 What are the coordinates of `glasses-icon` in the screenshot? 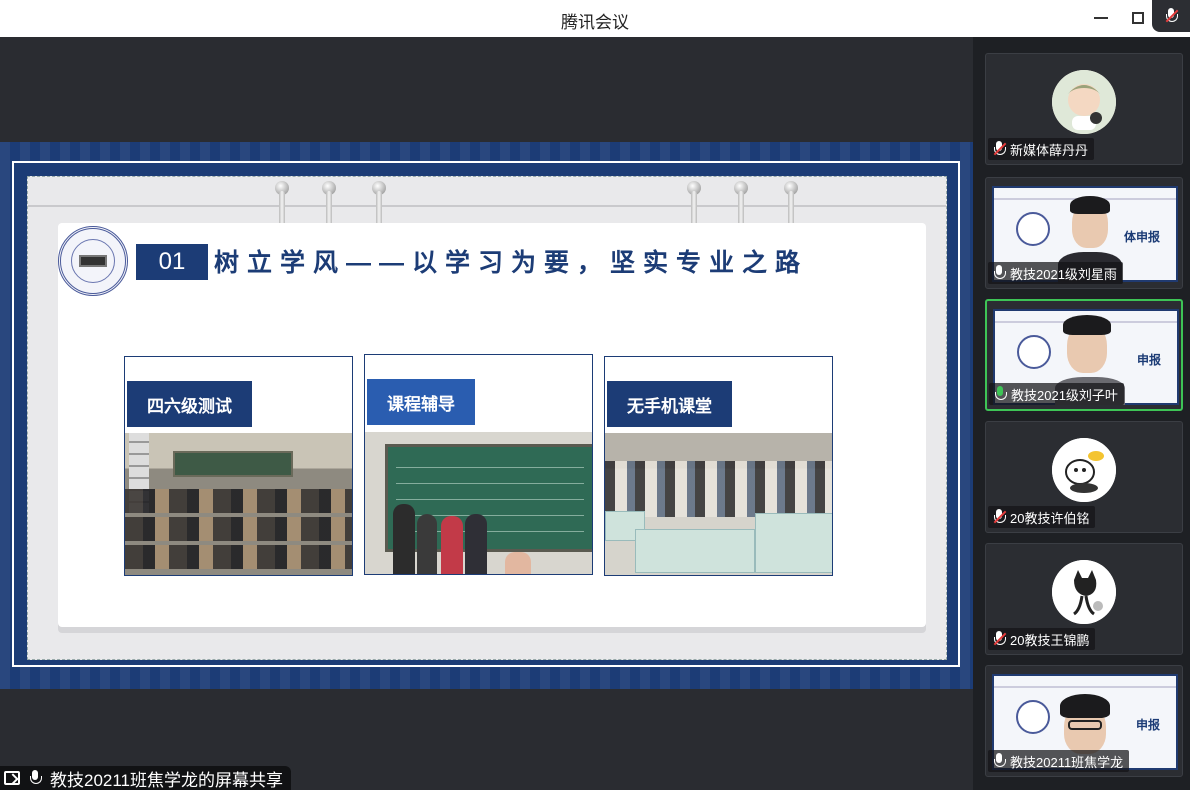 It's located at (1085, 725).